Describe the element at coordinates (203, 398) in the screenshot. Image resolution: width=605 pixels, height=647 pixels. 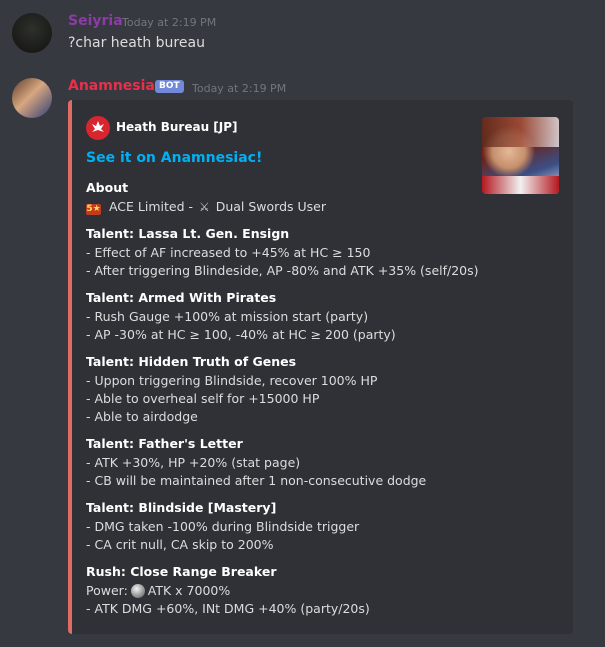
I see `talent-line: - Able to overheal self for +15000 HP` at that location.